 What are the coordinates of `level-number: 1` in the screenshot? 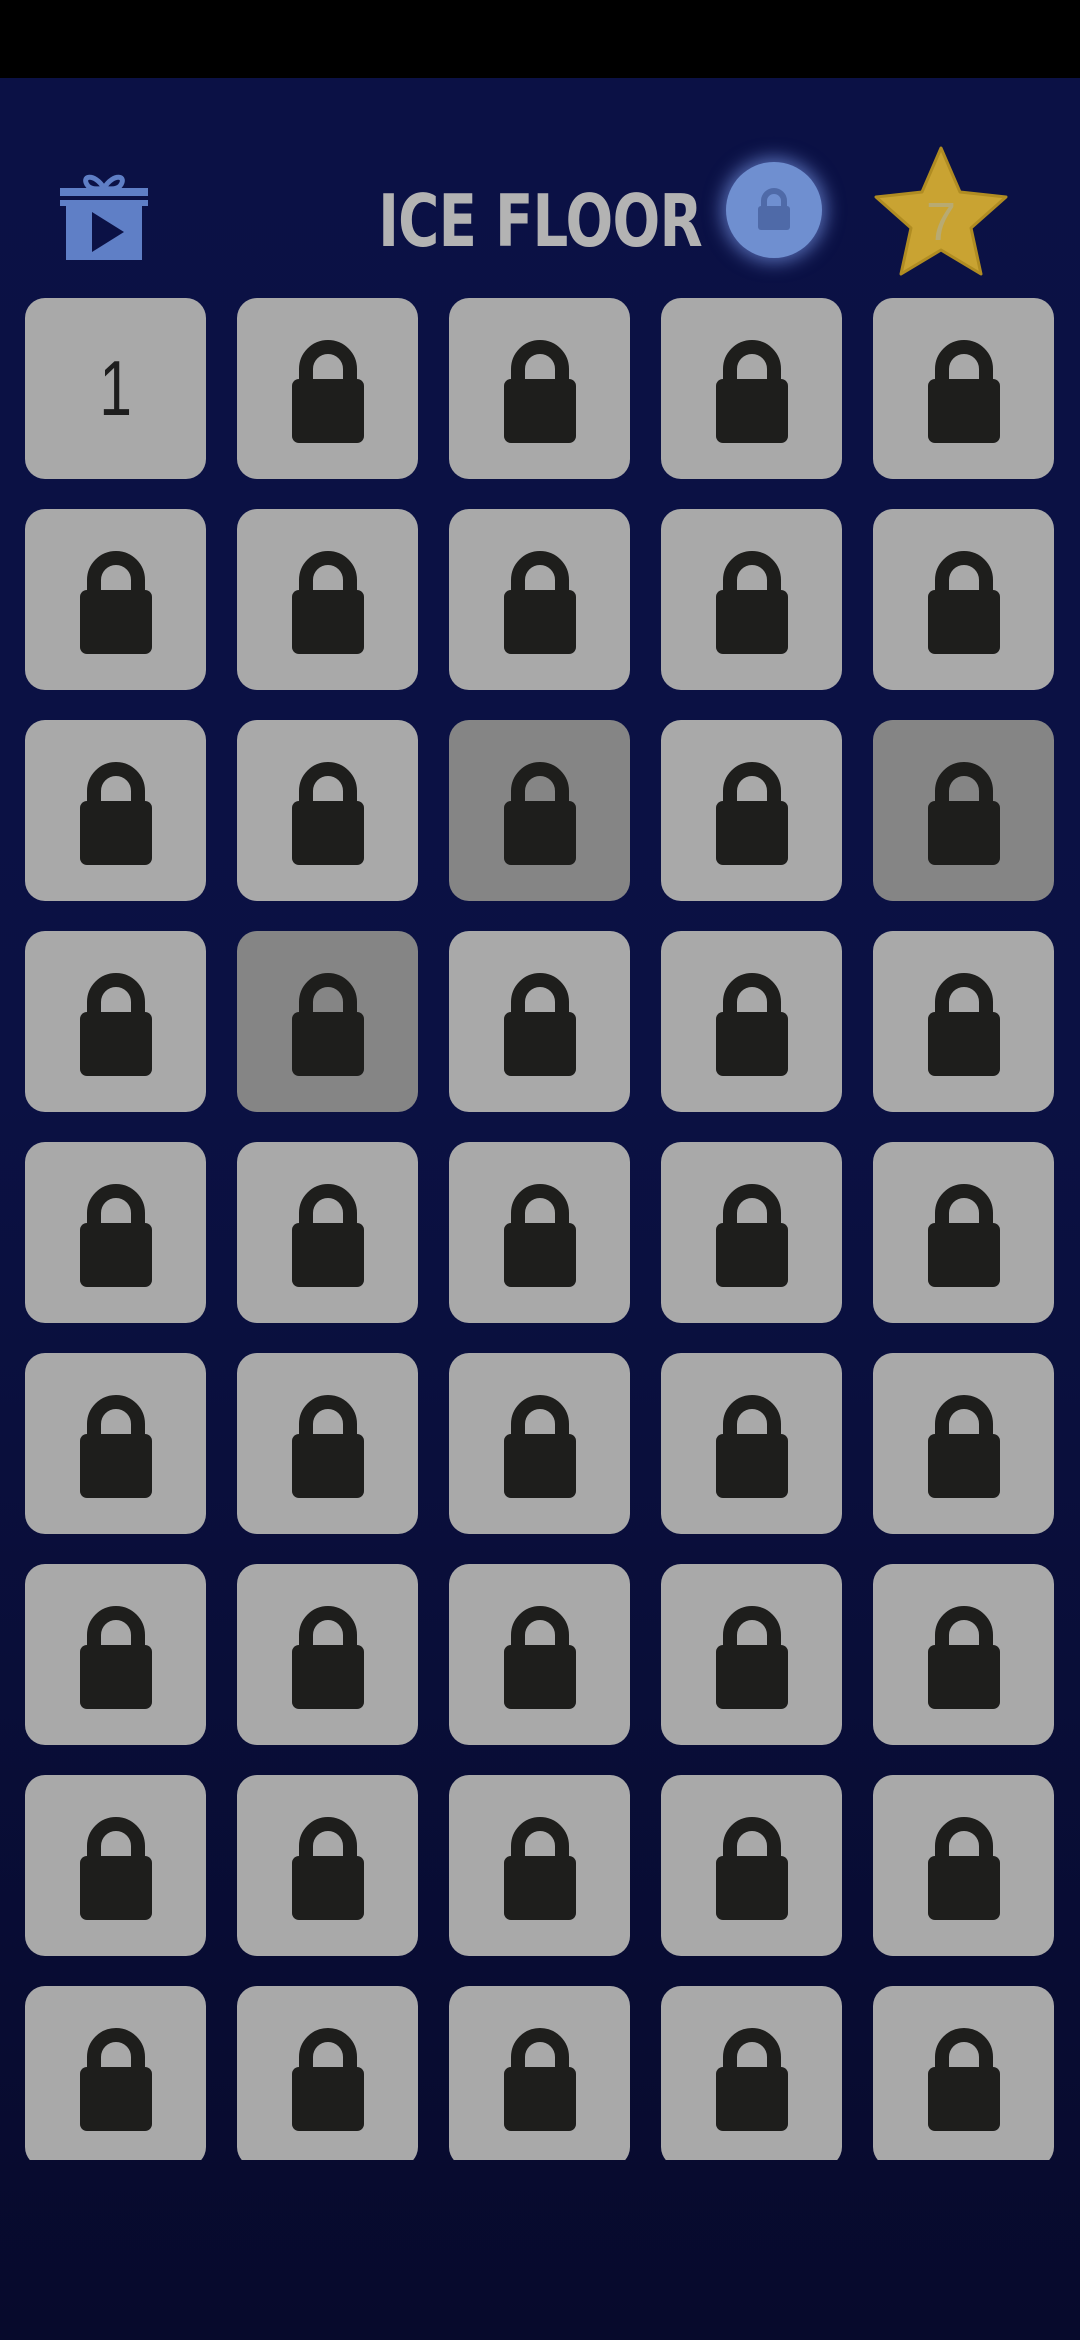 It's located at (115, 388).